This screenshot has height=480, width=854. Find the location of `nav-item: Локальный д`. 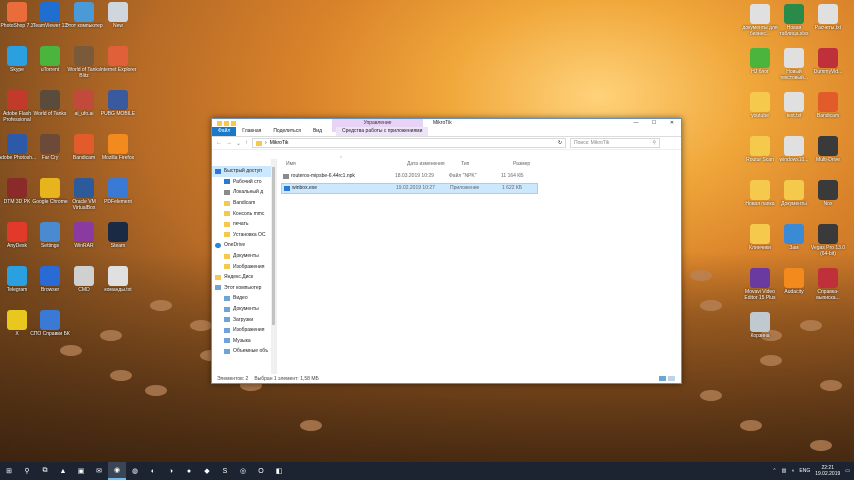

nav-item: Локальный д is located at coordinates (244, 192).